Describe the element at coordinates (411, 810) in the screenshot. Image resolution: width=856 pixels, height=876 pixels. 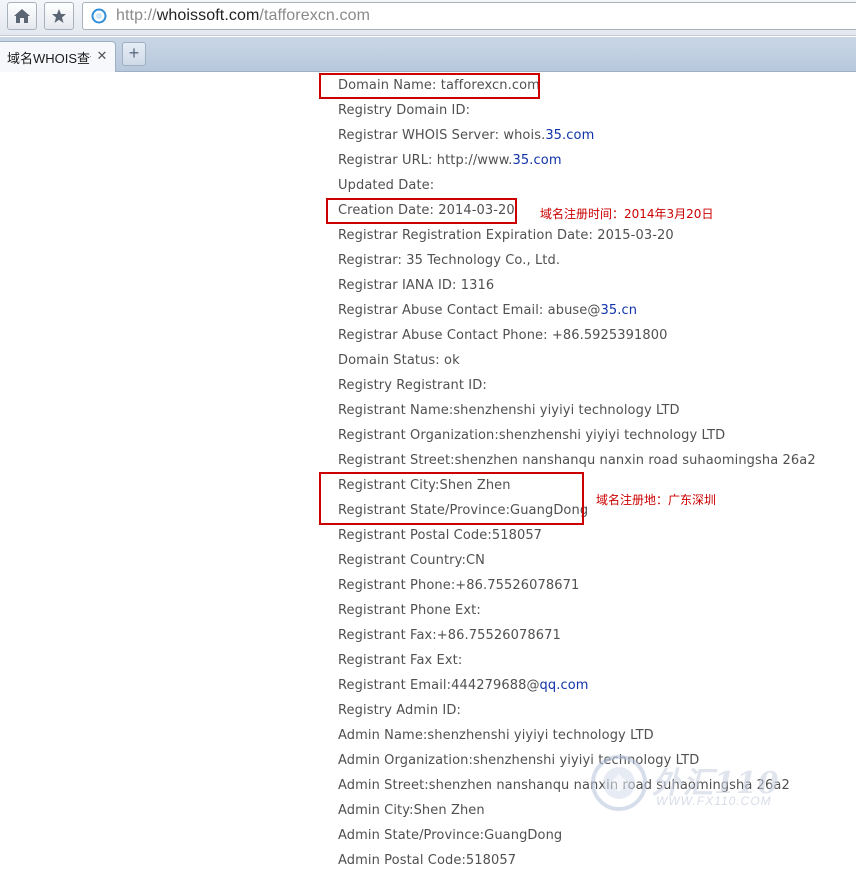
I see `whois-line-text: Admin City:Shen Zhen` at that location.